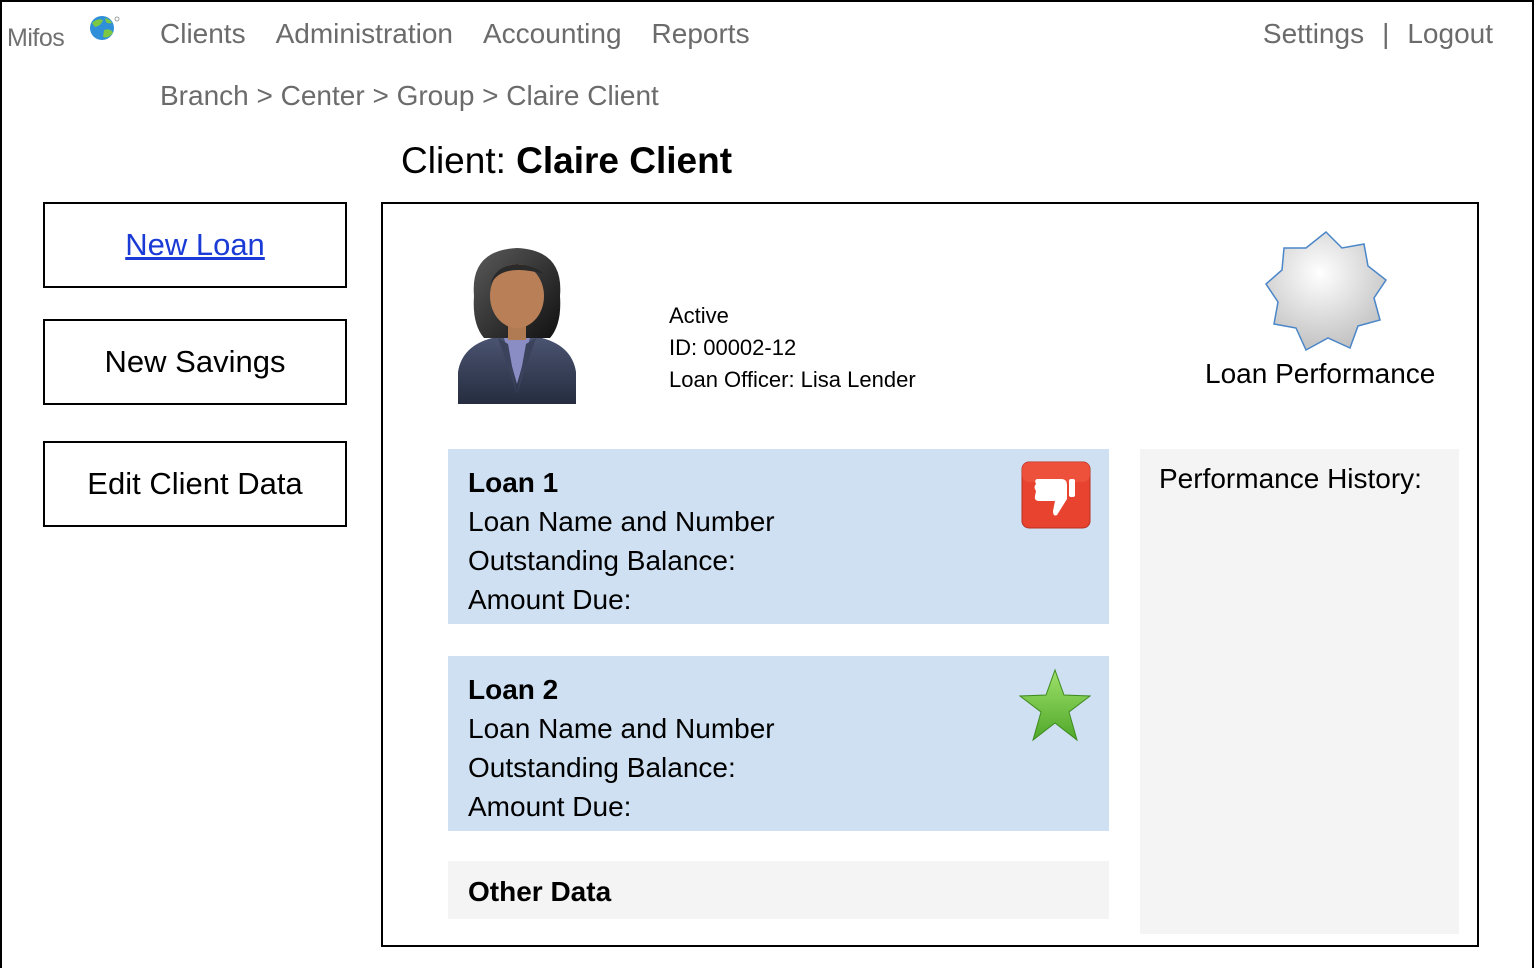 This screenshot has height=970, width=1537. Describe the element at coordinates (517, 326) in the screenshot. I see `client-avatar` at that location.